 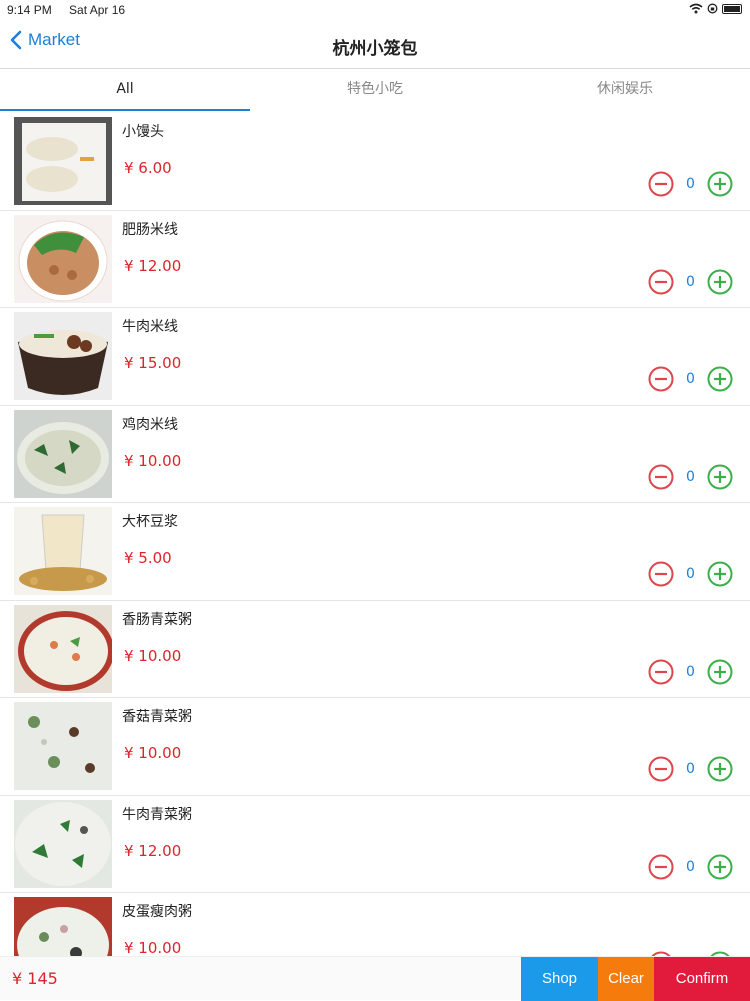 I want to click on item-price: ¥ 15.00, so click(x=152, y=363).